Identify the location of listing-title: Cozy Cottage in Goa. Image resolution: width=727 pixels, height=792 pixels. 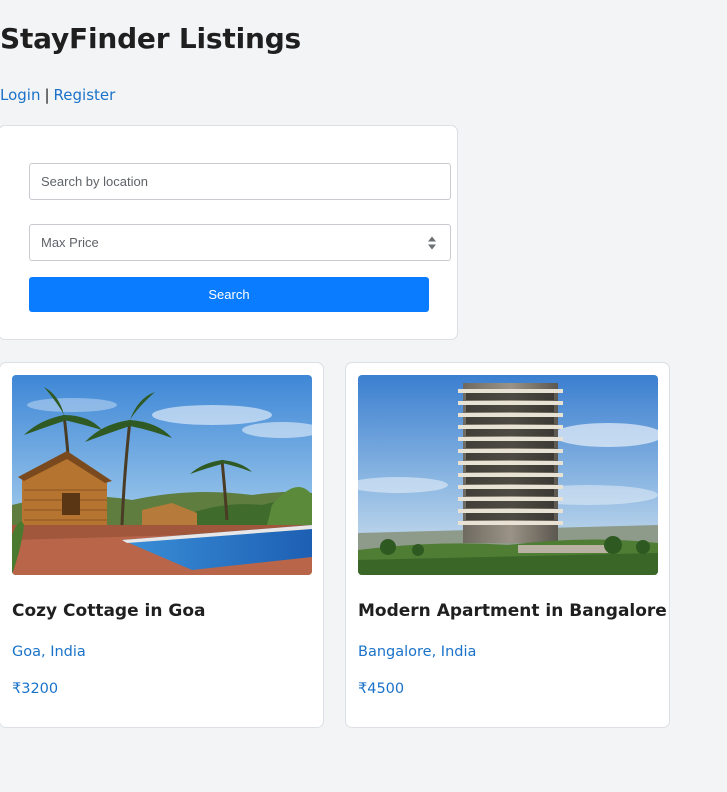
(109, 611).